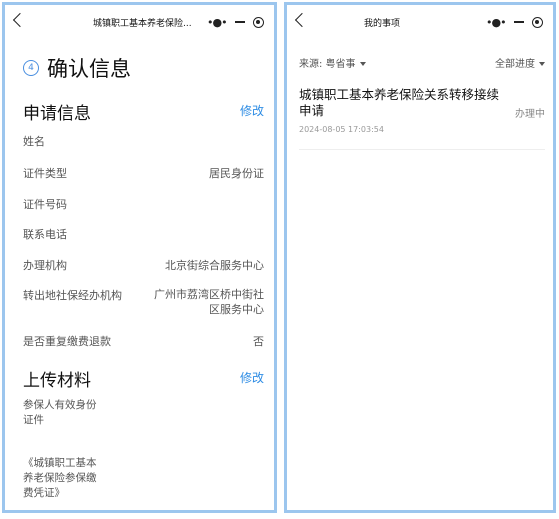 This screenshot has height=519, width=559. I want to click on edit-materials-button: 修改, so click(252, 377).